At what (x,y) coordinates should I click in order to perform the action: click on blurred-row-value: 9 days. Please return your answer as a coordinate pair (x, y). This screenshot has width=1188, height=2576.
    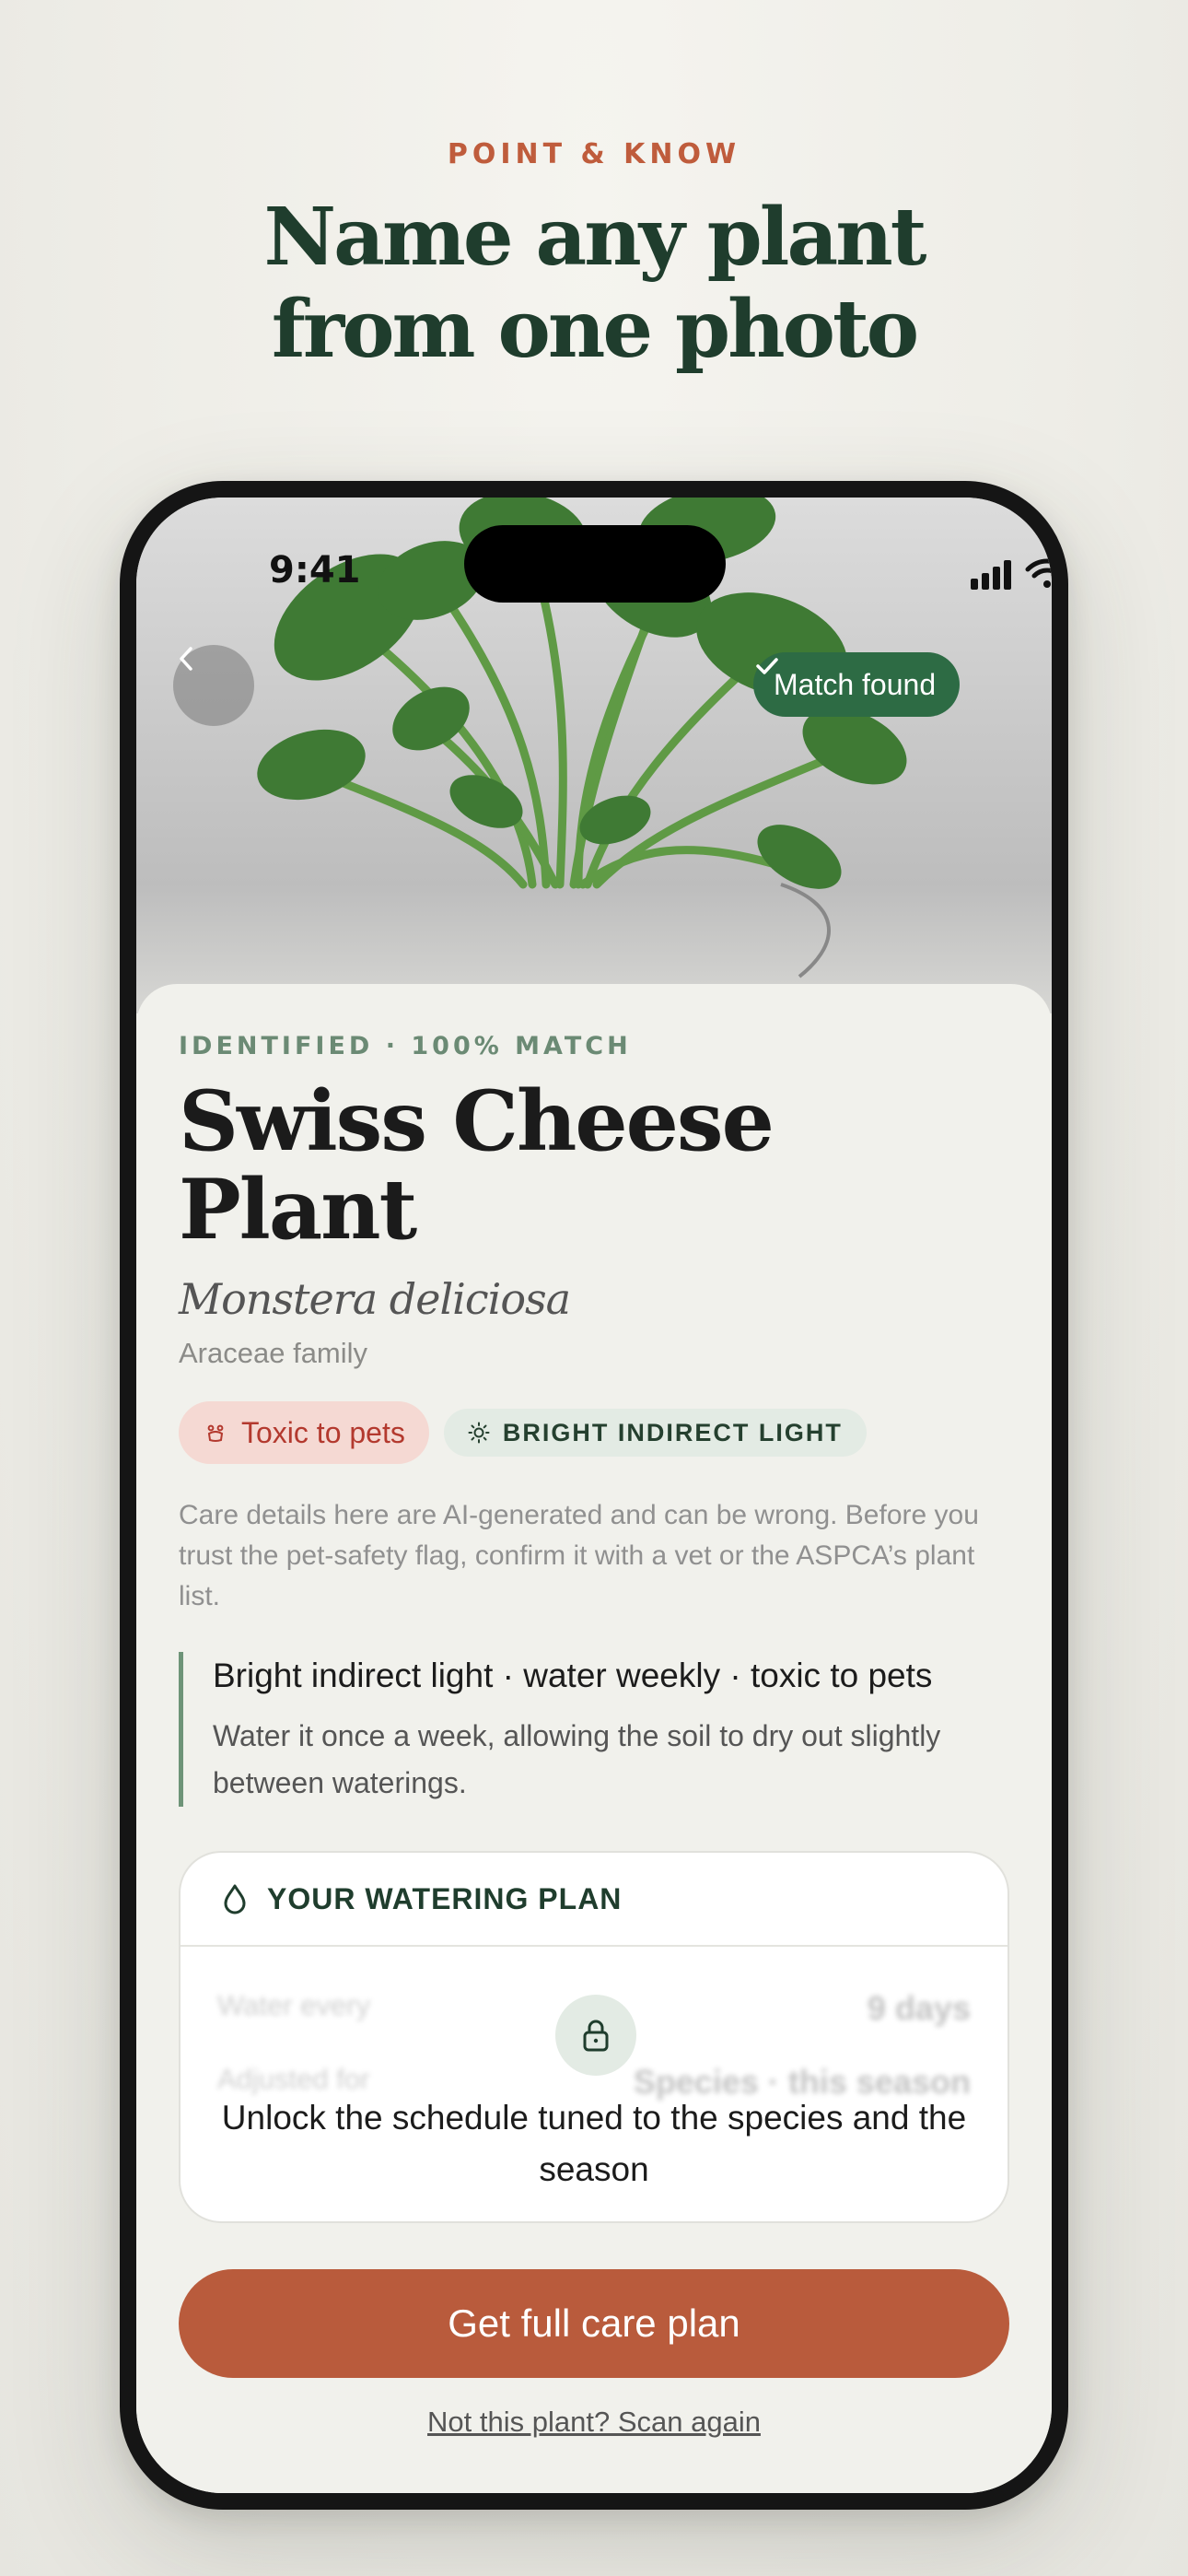
    Looking at the image, I should click on (919, 2008).